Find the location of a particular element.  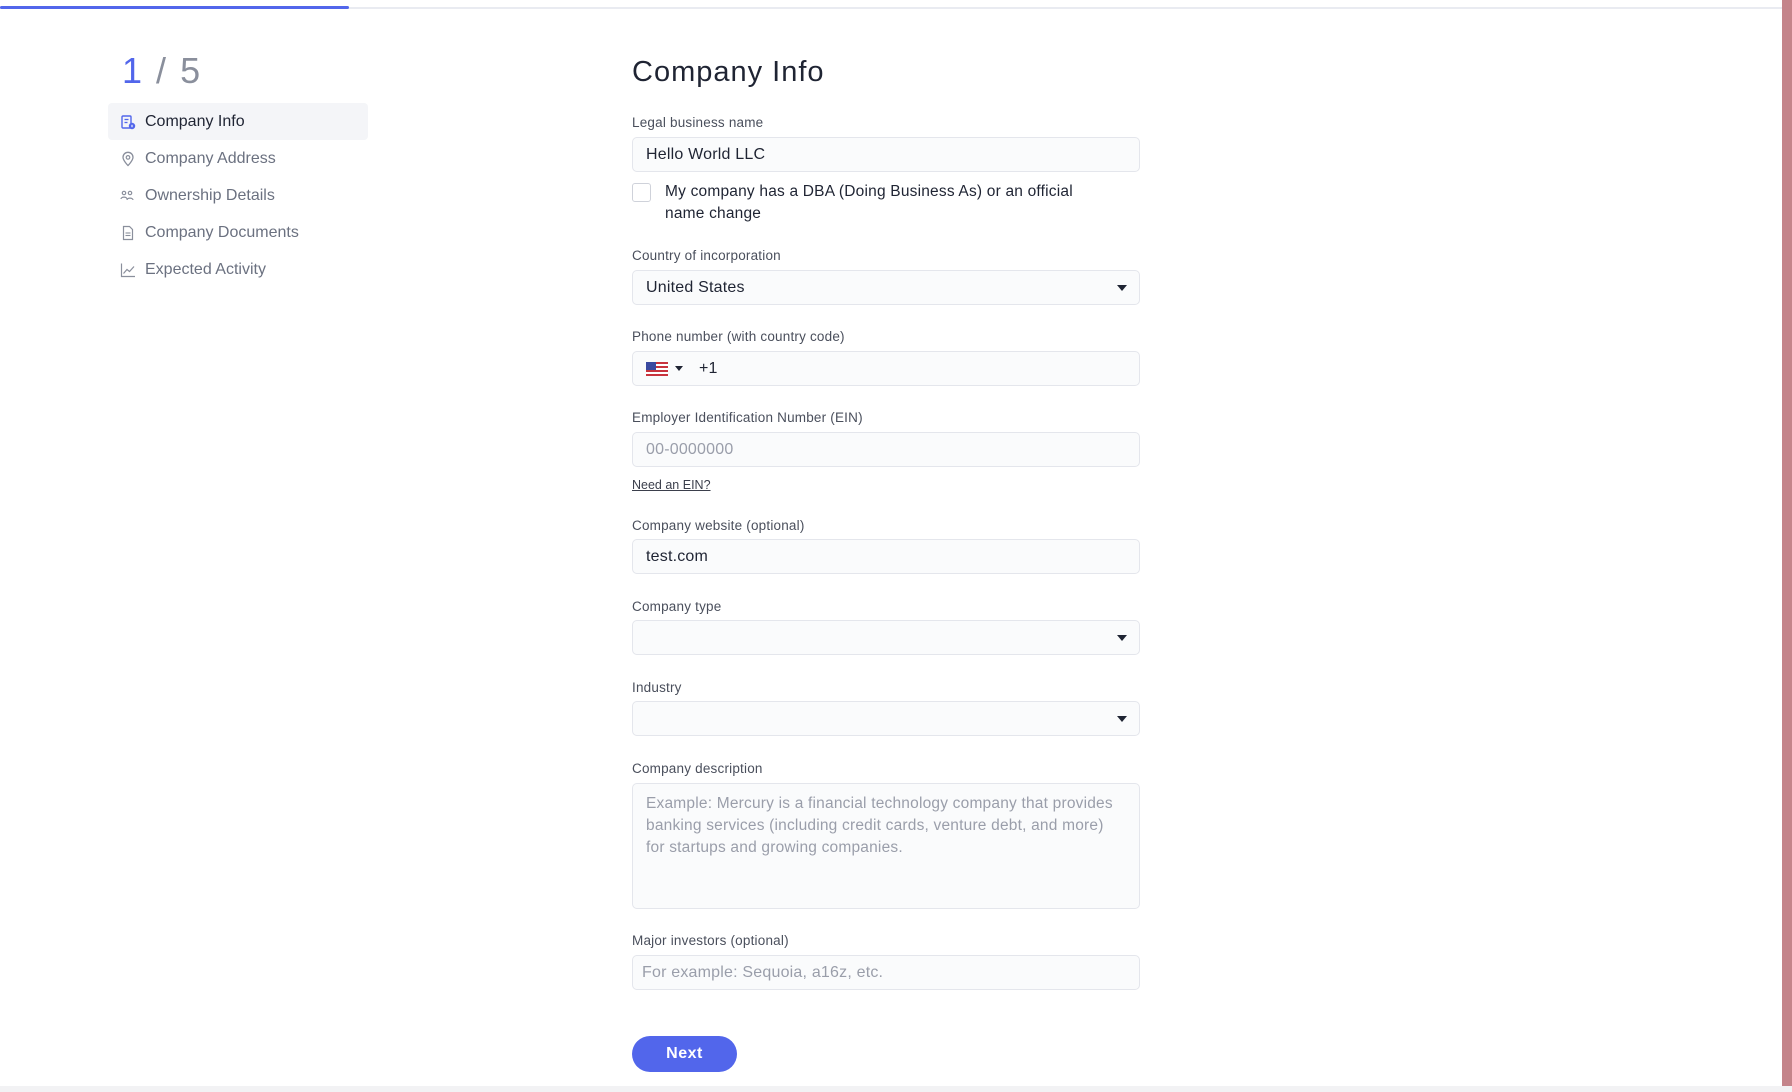

people-icon is located at coordinates (127, 195).